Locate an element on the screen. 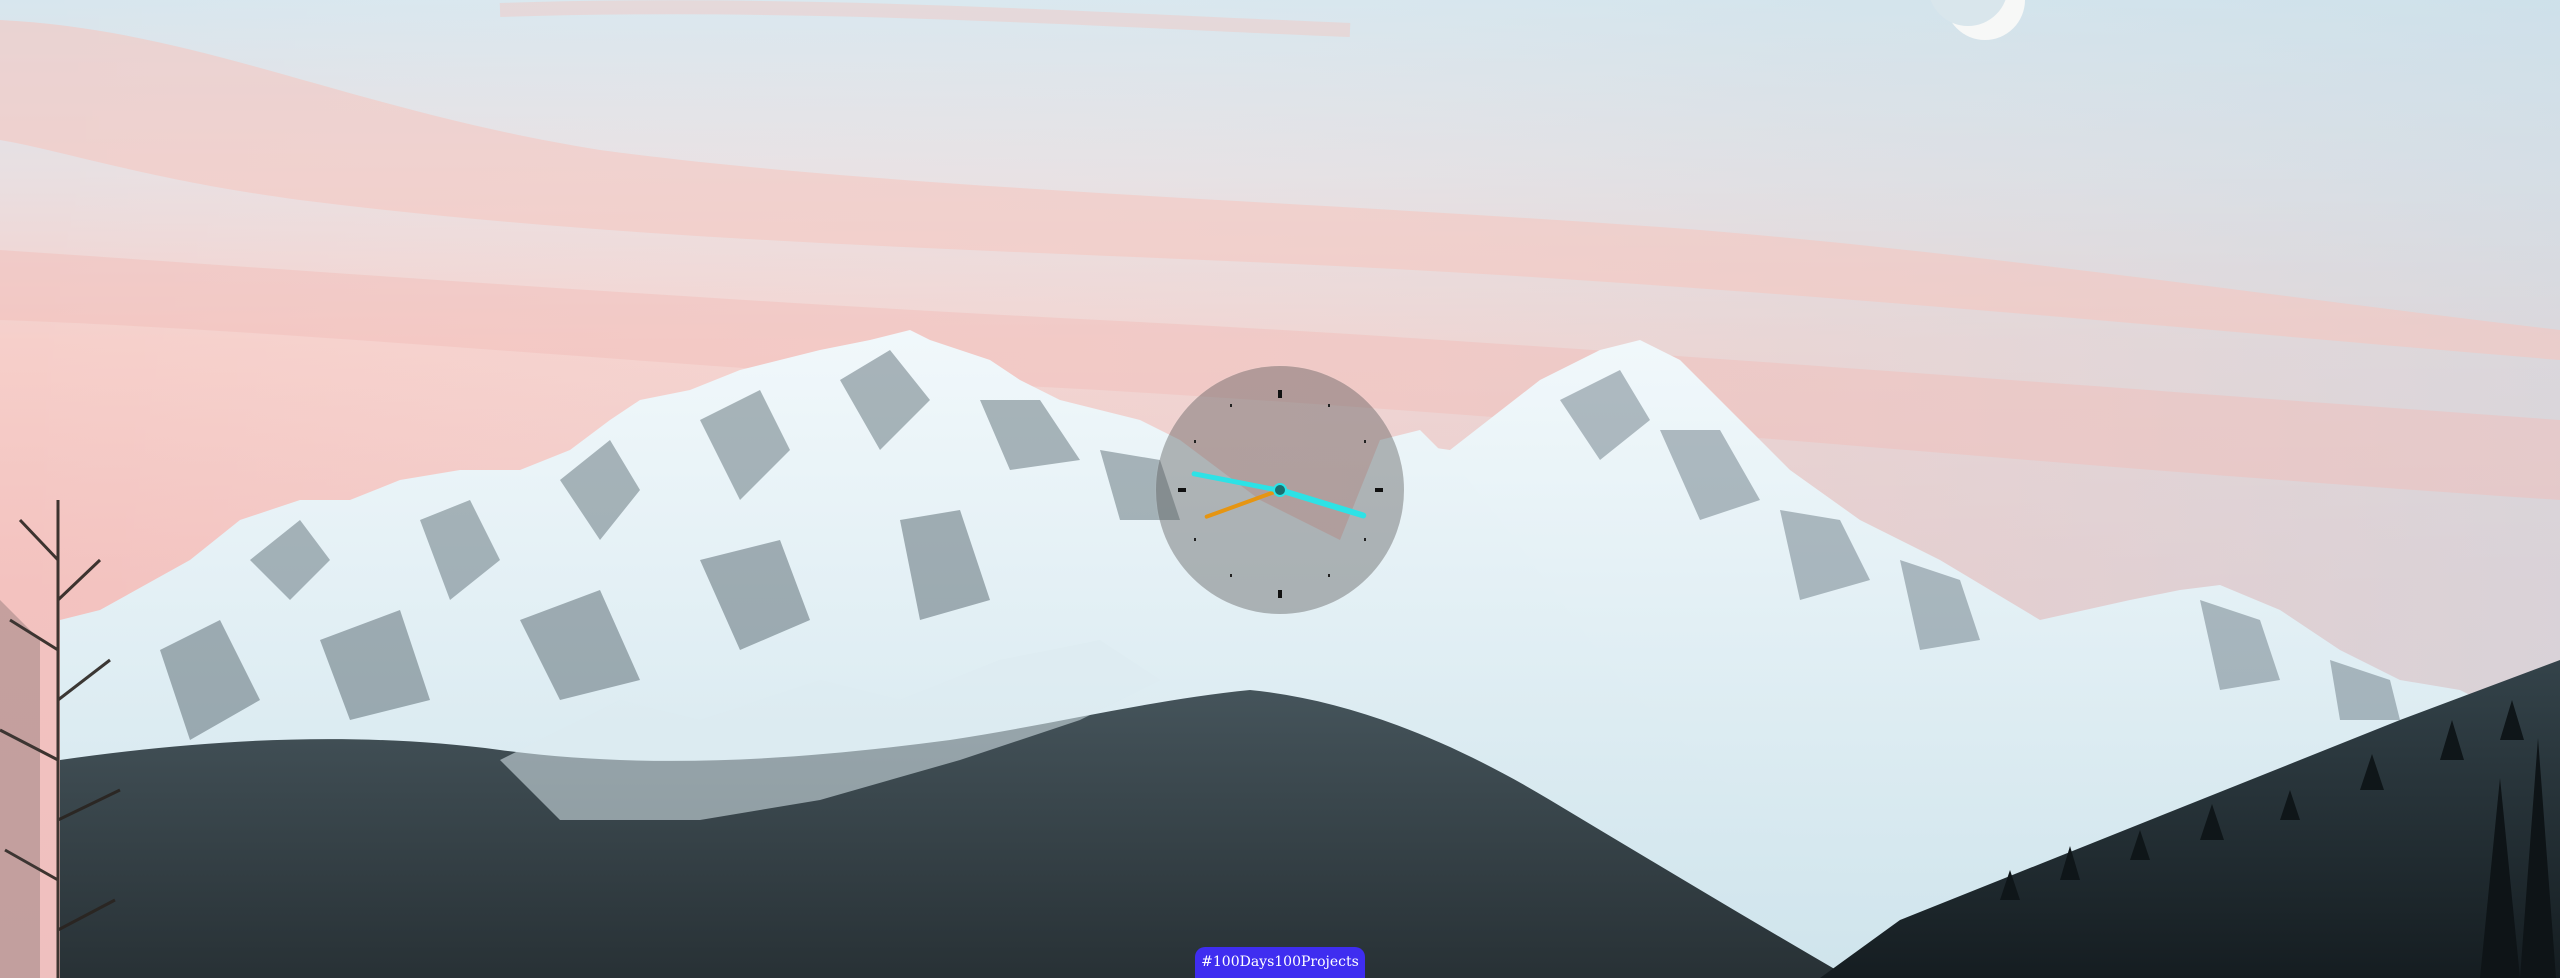 This screenshot has width=2560, height=978. minute-hand is located at coordinates (1323, 503).